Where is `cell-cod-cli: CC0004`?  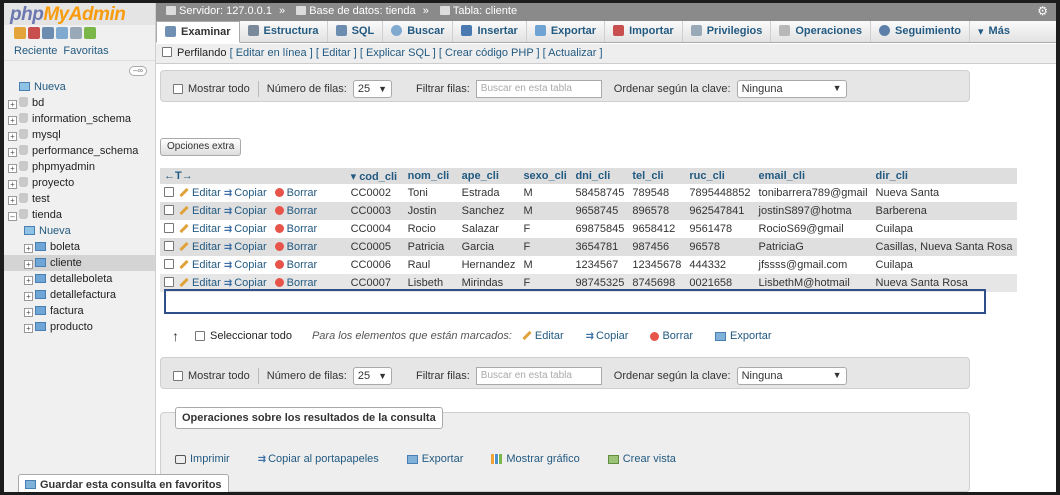
cell-cod-cli: CC0004 is located at coordinates (375, 229).